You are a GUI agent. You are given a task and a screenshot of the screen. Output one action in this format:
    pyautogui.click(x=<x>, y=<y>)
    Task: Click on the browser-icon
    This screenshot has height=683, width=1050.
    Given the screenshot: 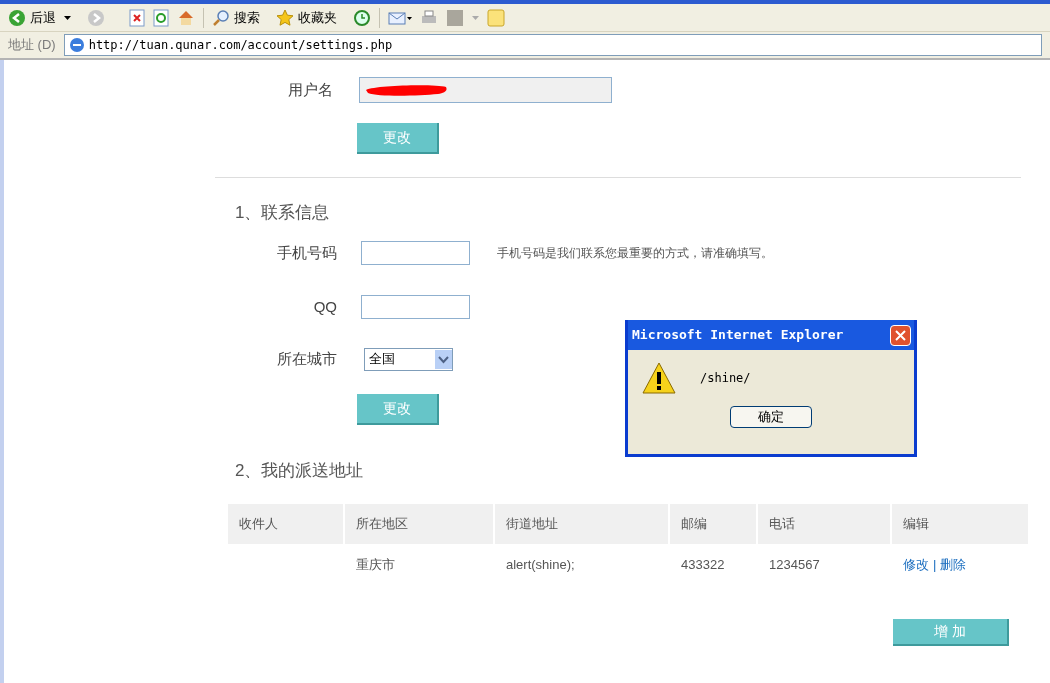 What is the action you would take?
    pyautogui.click(x=76, y=45)
    